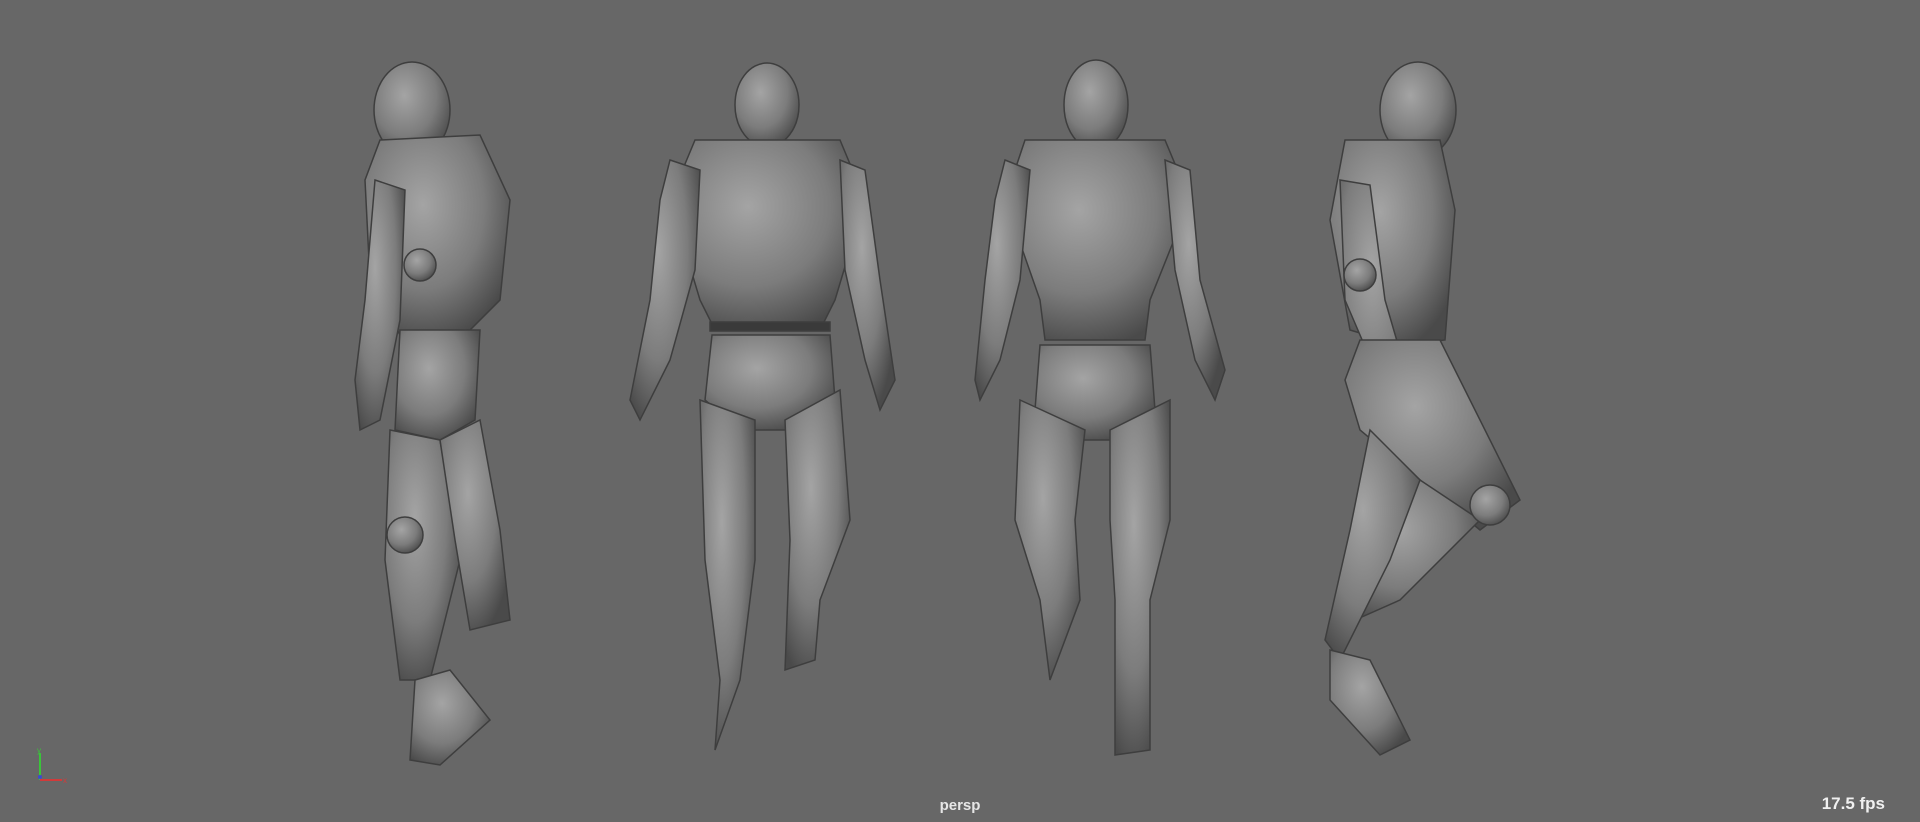  Describe the element at coordinates (1853, 803) in the screenshot. I see `fps-counter: 17.5 fps` at that location.